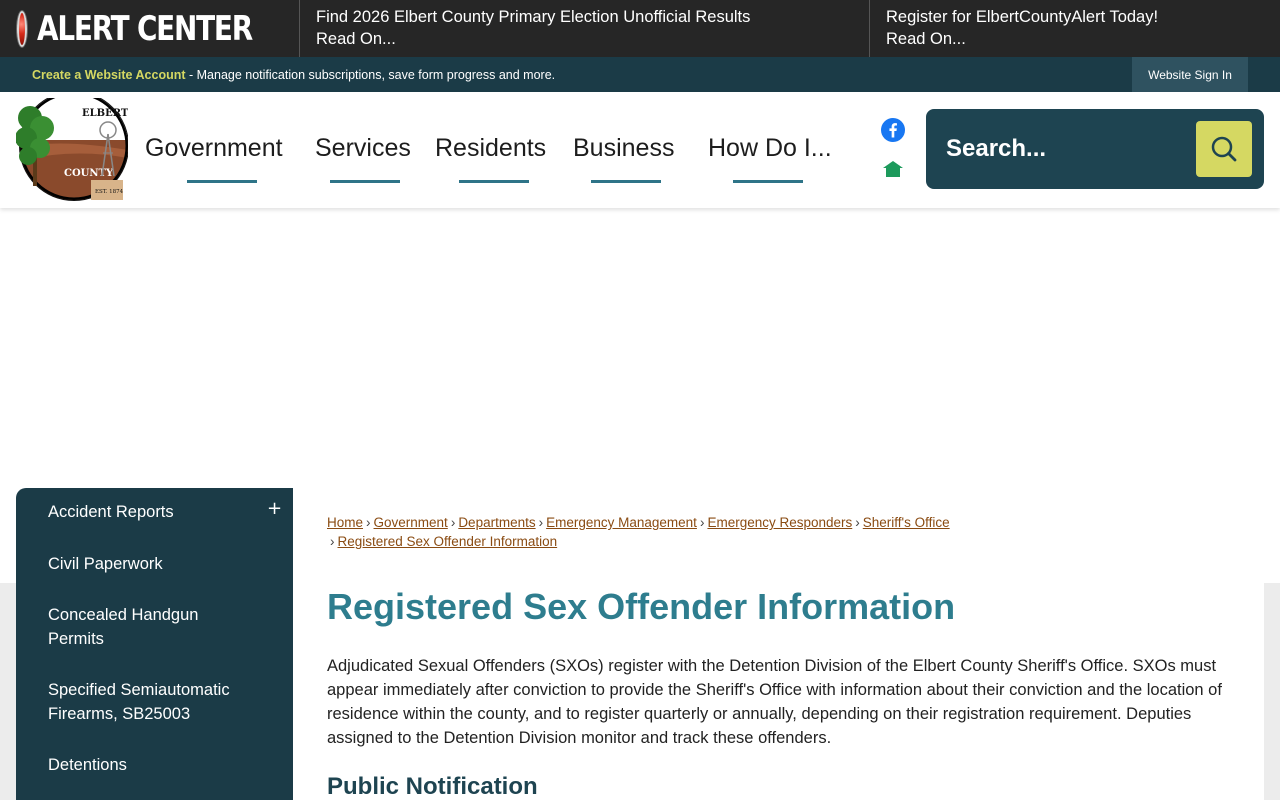 The image size is (1280, 800). What do you see at coordinates (494, 181) in the screenshot?
I see `nav-residents-underline` at bounding box center [494, 181].